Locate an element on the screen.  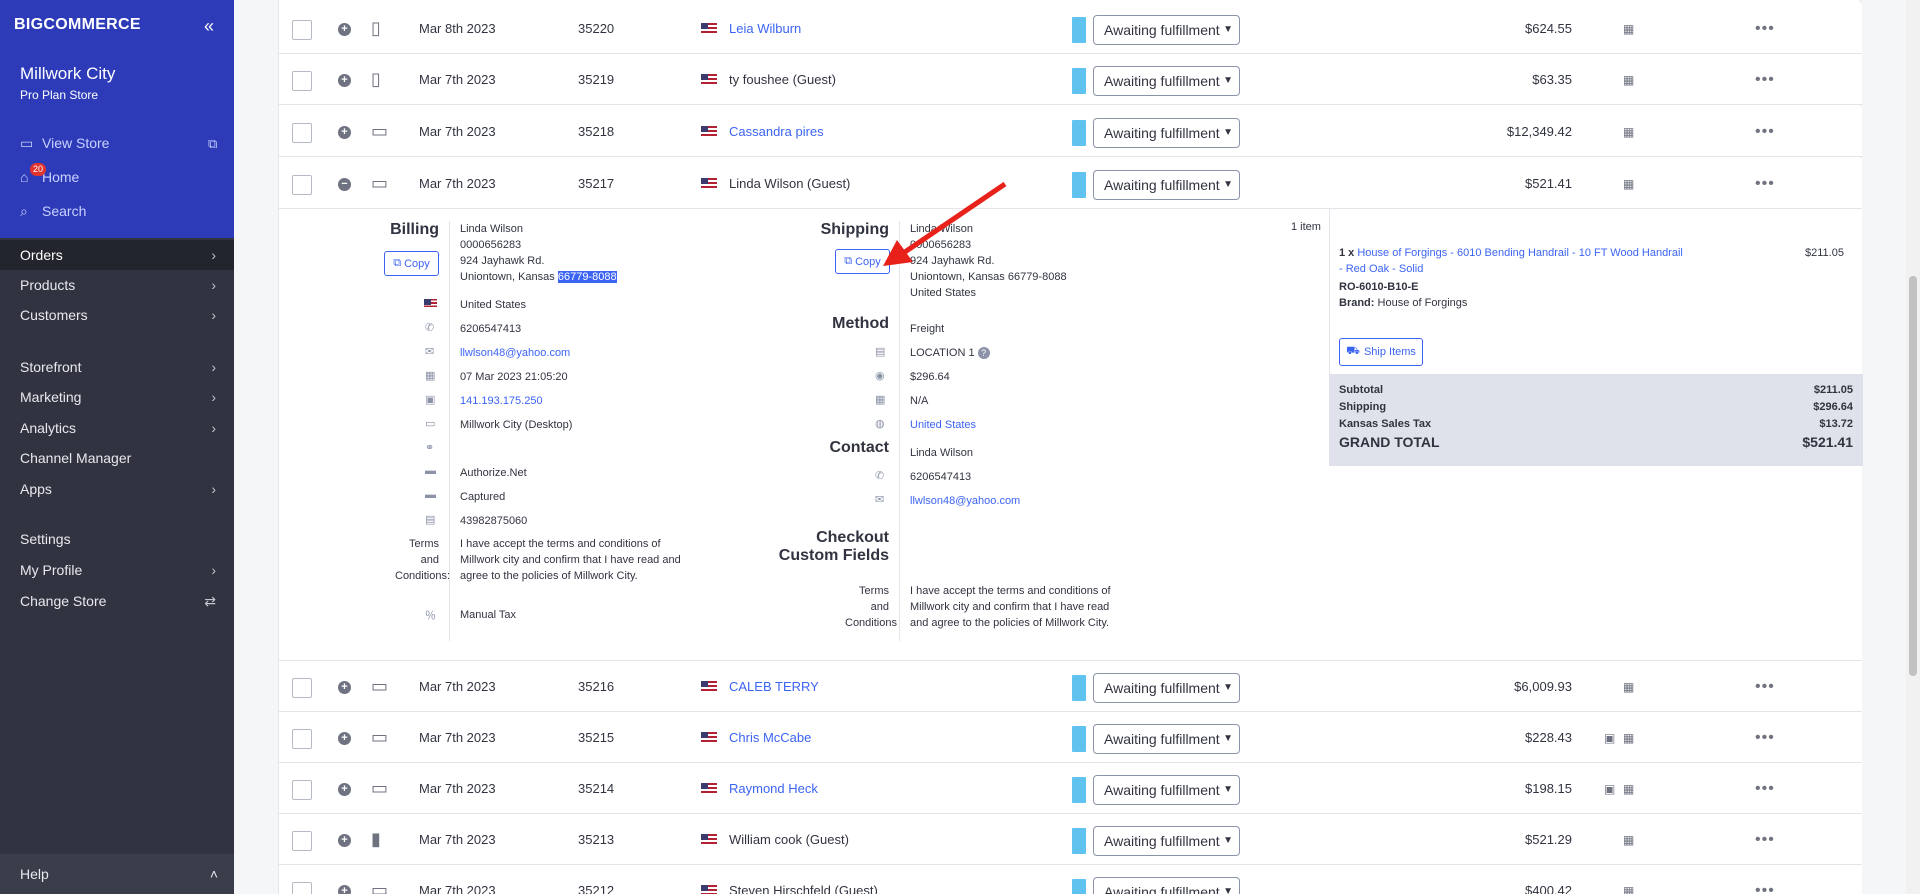
customer-link: Cassandra pires is located at coordinates (776, 131).